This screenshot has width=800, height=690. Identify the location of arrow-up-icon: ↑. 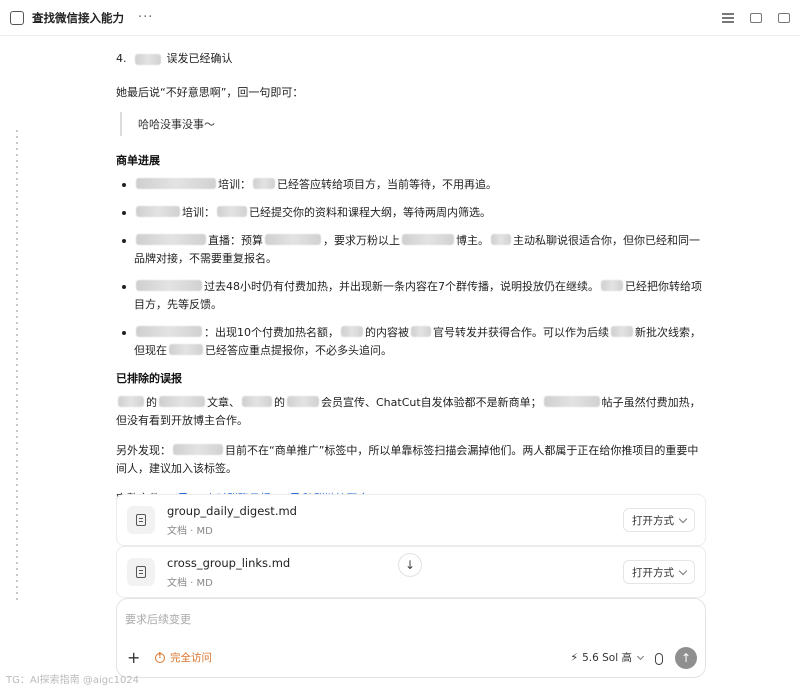
(686, 658).